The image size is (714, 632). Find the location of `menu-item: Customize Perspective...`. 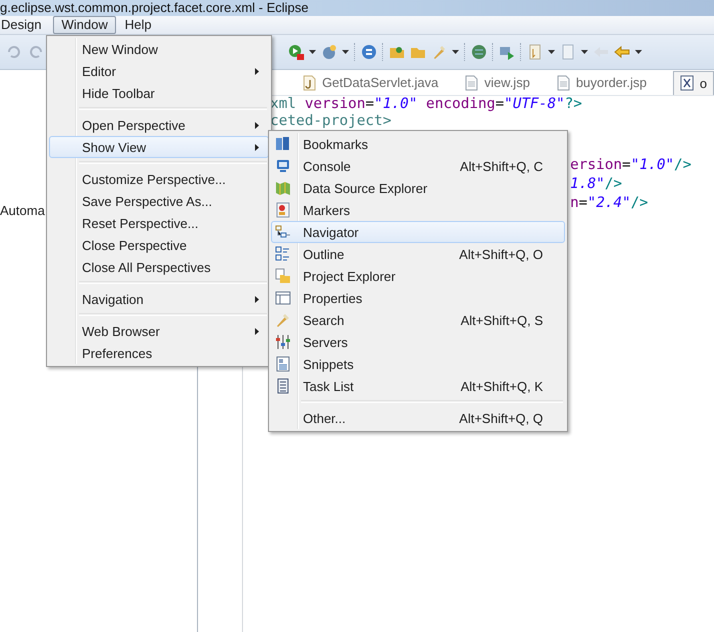

menu-item: Customize Perspective... is located at coordinates (159, 179).